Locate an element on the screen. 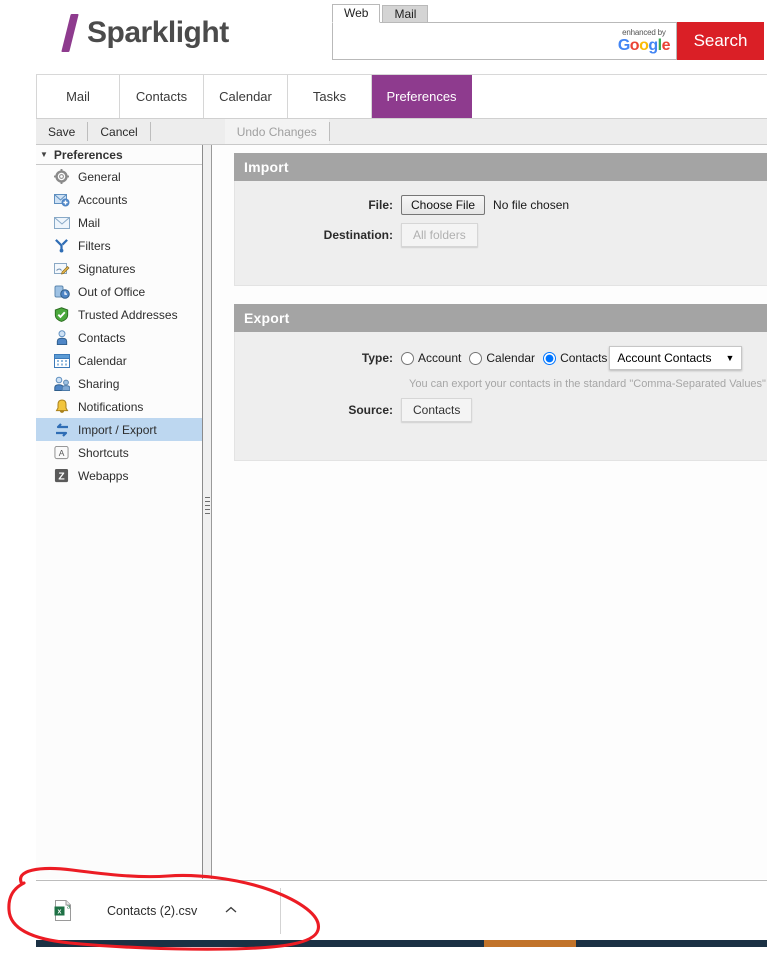  sidebar-item-notifications: Notifications is located at coordinates (119, 406).